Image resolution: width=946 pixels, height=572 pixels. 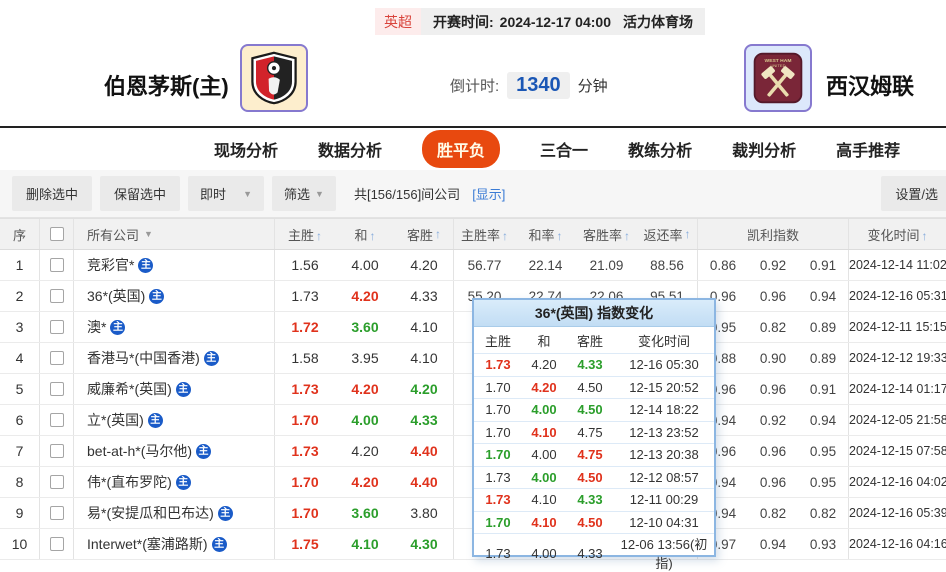 What do you see at coordinates (488, 193) in the screenshot?
I see `show-link: [显示]` at bounding box center [488, 193].